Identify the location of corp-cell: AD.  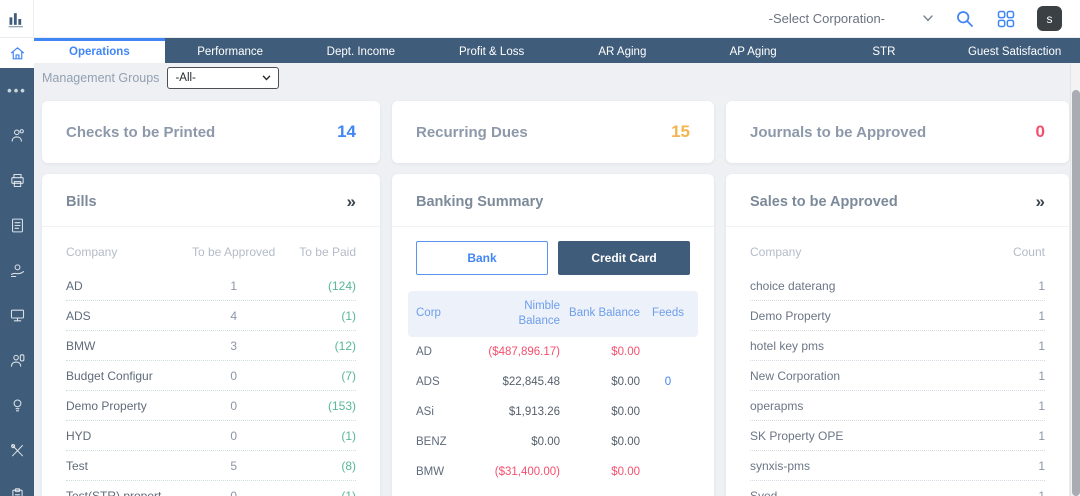
(424, 351).